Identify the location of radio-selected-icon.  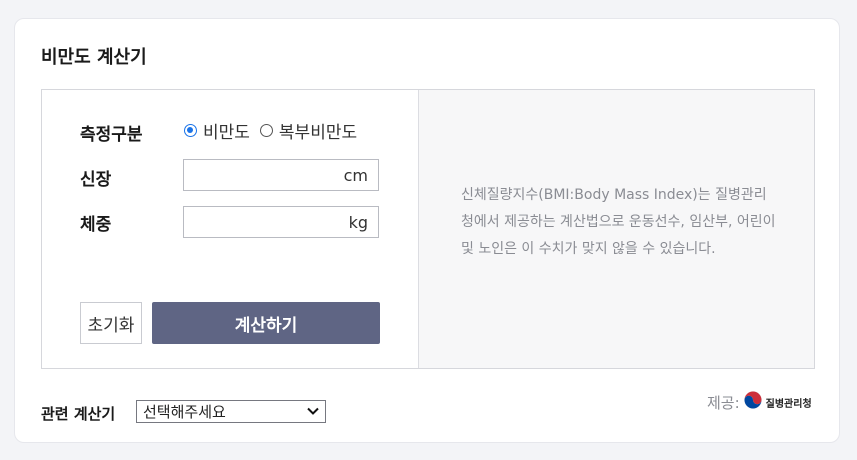
(190, 130).